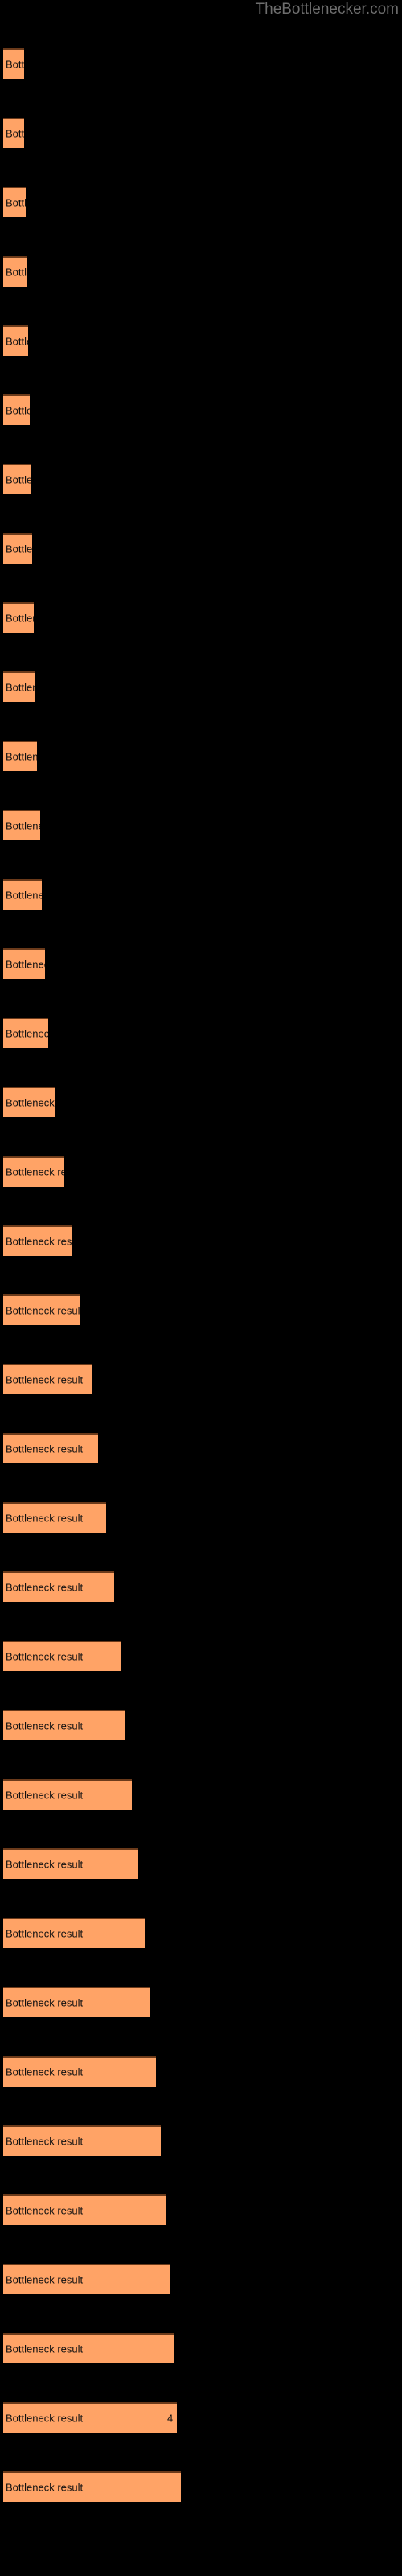  I want to click on bar: Bottleneck result 4, so click(90, 2417).